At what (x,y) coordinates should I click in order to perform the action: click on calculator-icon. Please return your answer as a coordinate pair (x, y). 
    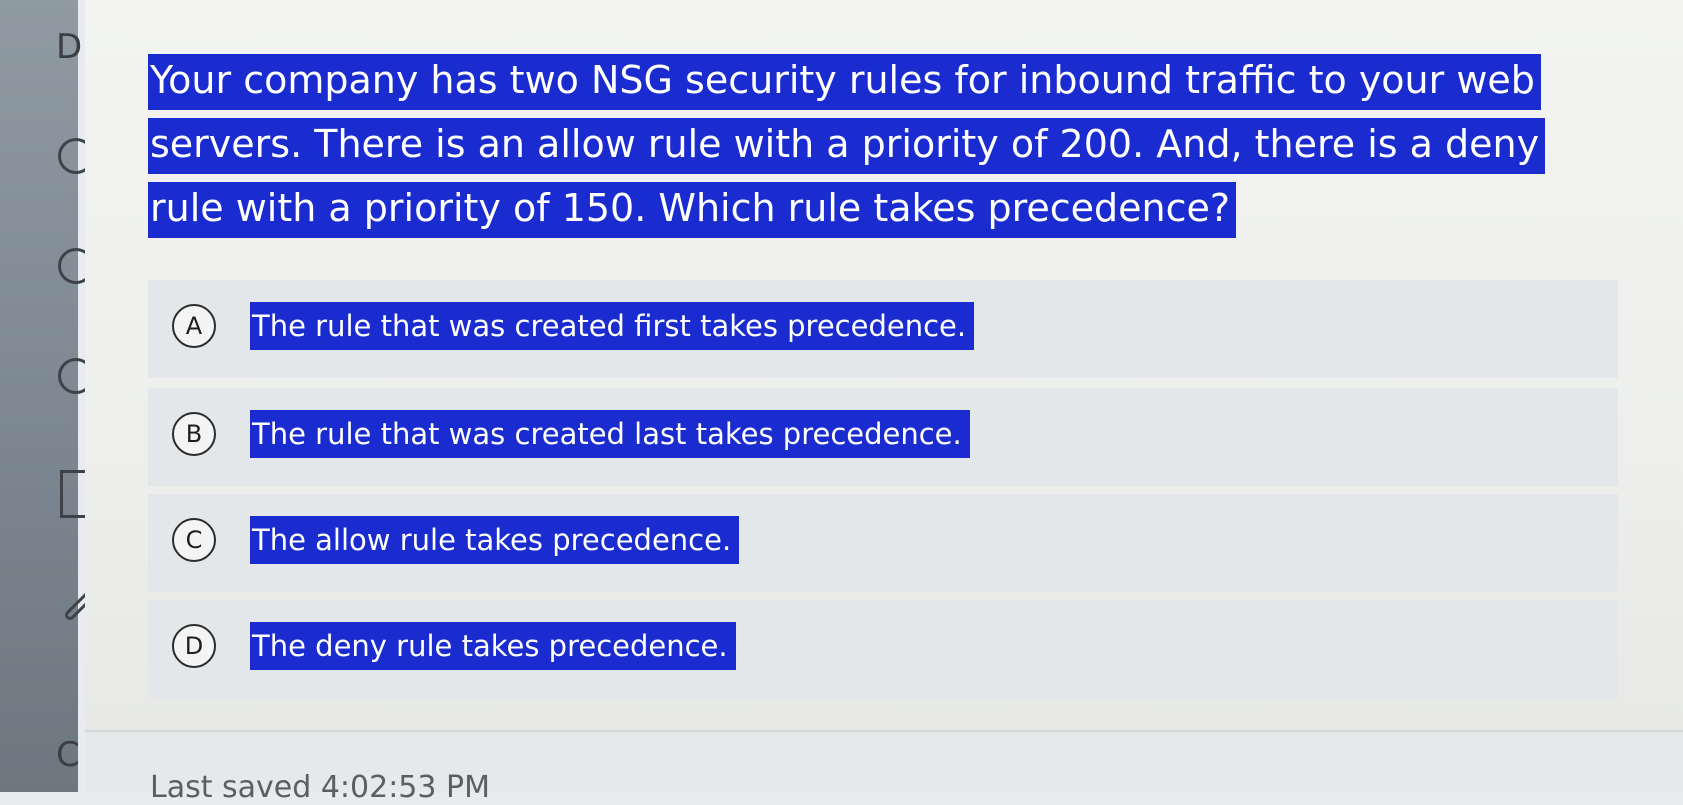
    Looking at the image, I should click on (74, 494).